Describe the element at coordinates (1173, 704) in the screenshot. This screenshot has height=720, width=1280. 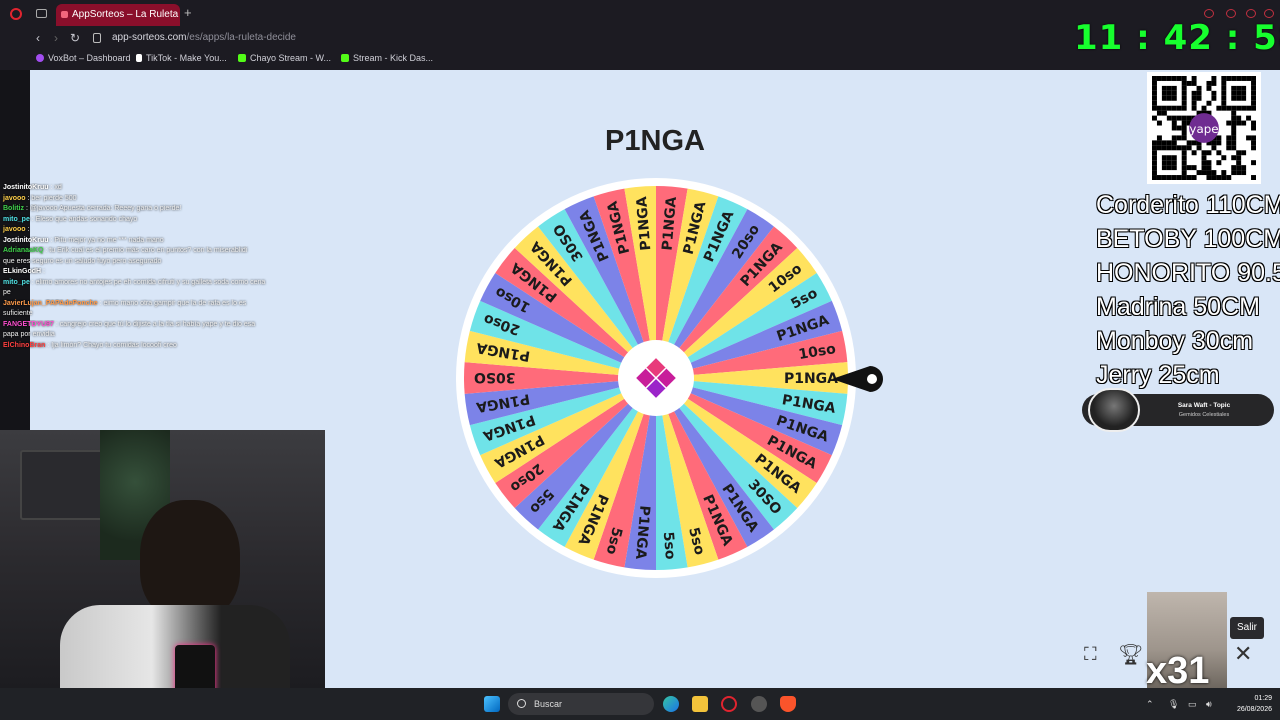
I see `microphone-icon: 🎙︎` at that location.